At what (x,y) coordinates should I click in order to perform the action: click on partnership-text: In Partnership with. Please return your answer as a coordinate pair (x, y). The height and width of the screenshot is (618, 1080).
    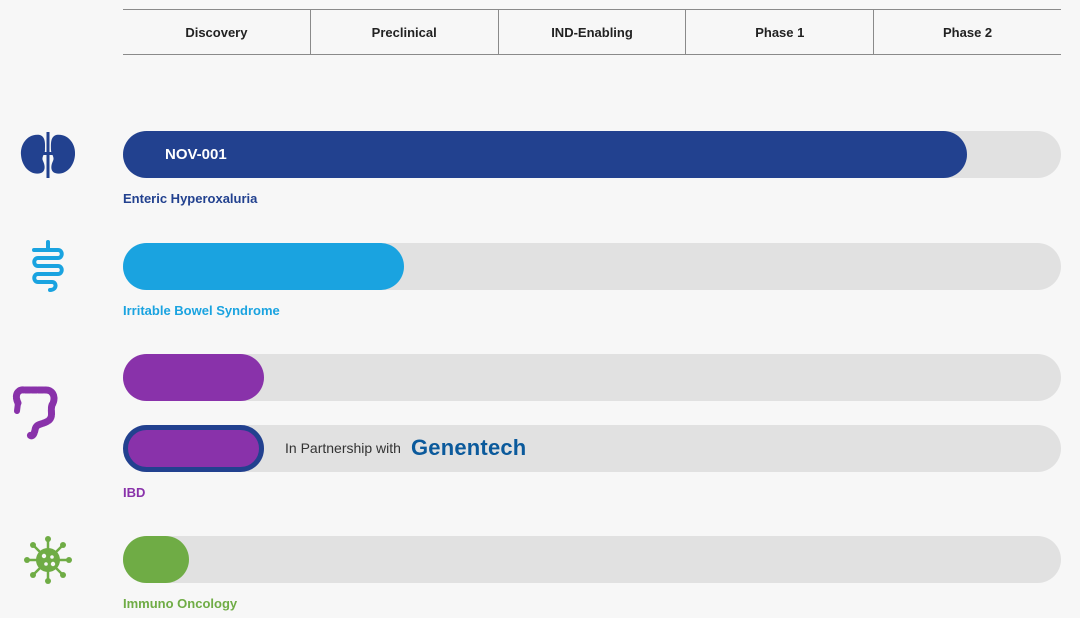
    Looking at the image, I should click on (343, 448).